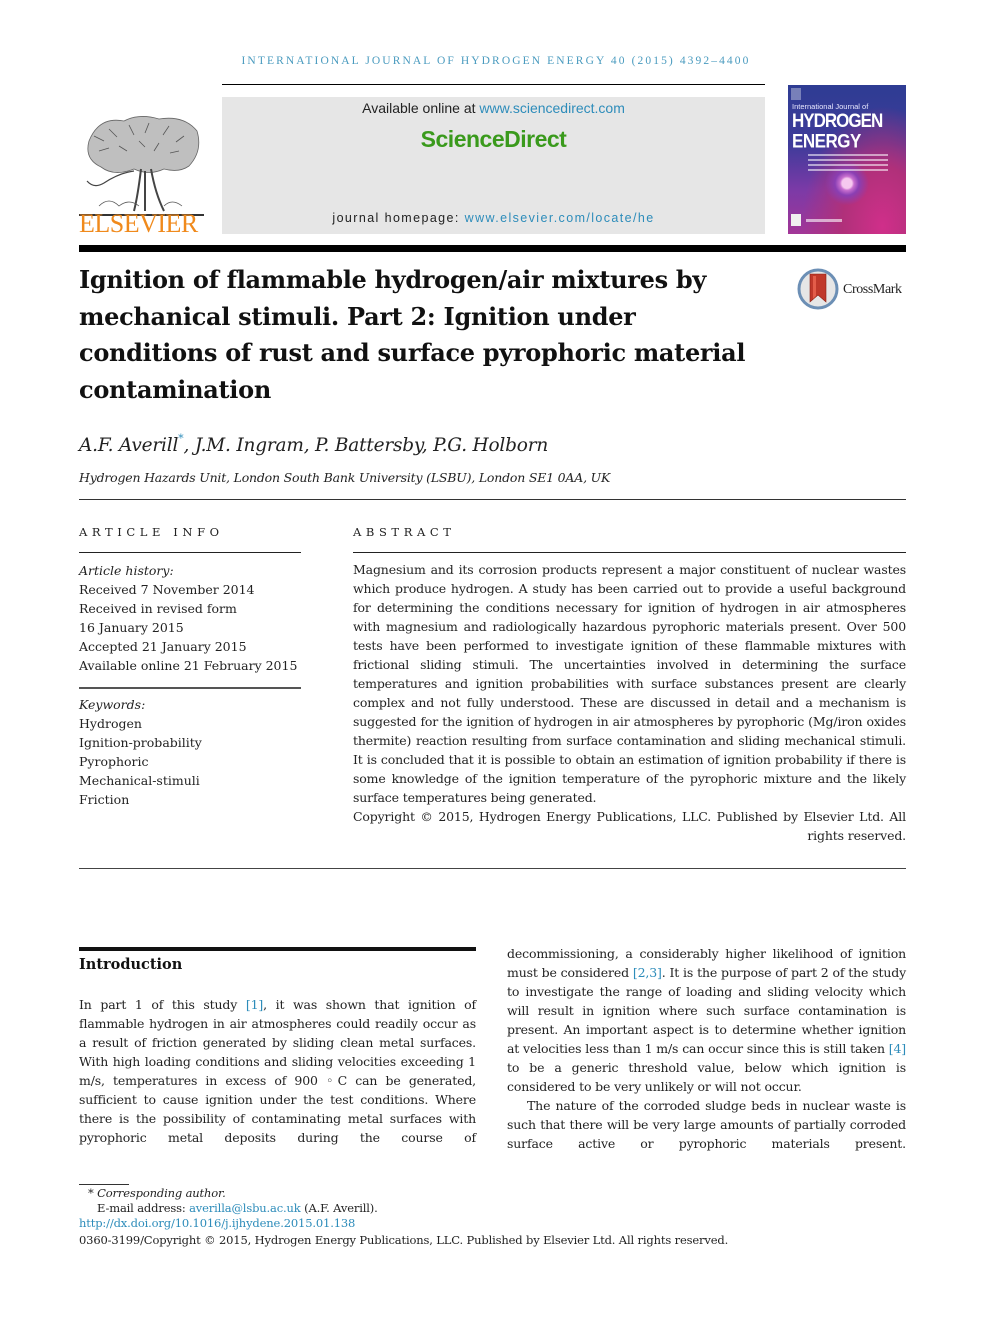  I want to click on crossmark-label: CrossMark, so click(872, 290).